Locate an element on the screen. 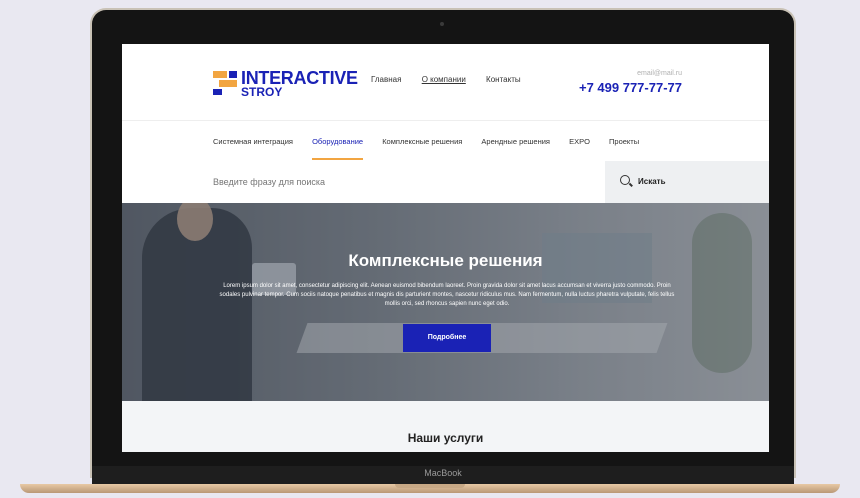 Image resolution: width=860 pixels, height=498 pixels. nav-link-contacts: Контакты is located at coordinates (503, 79).